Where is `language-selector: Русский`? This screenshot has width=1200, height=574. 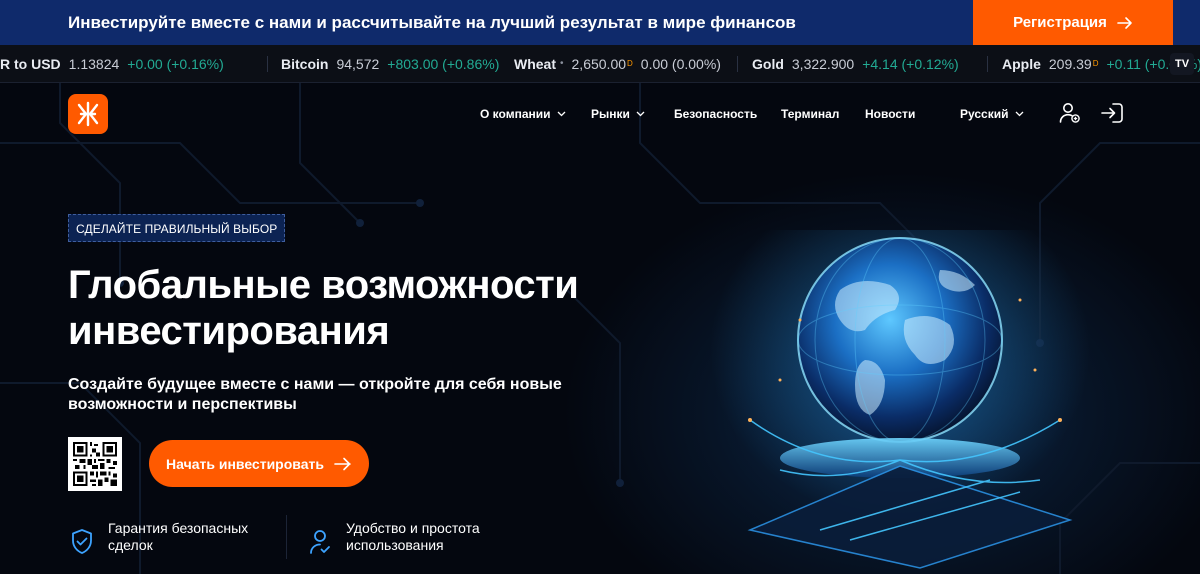 language-selector: Русский is located at coordinates (992, 114).